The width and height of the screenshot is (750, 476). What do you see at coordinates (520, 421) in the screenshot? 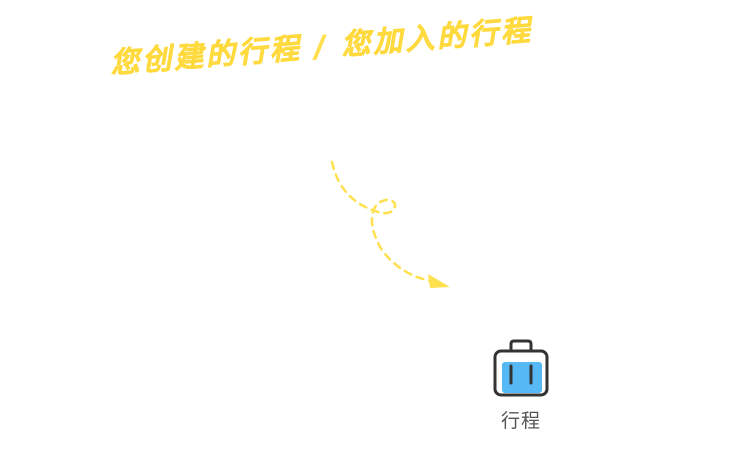
I see `tab-trips-label: 行程` at bounding box center [520, 421].